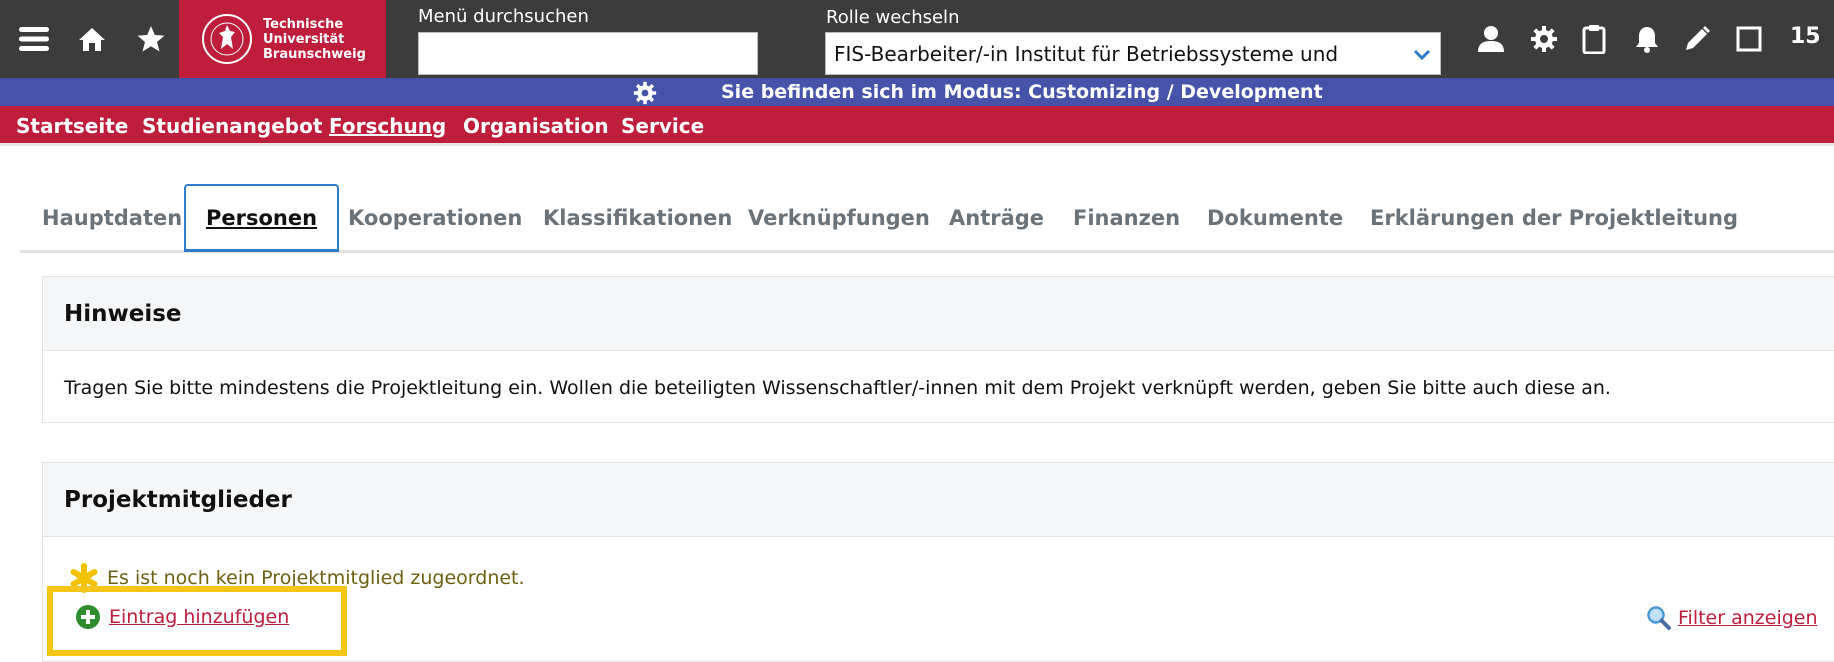 The height and width of the screenshot is (662, 1834). Describe the element at coordinates (1647, 39) in the screenshot. I see `bell-icon` at that location.